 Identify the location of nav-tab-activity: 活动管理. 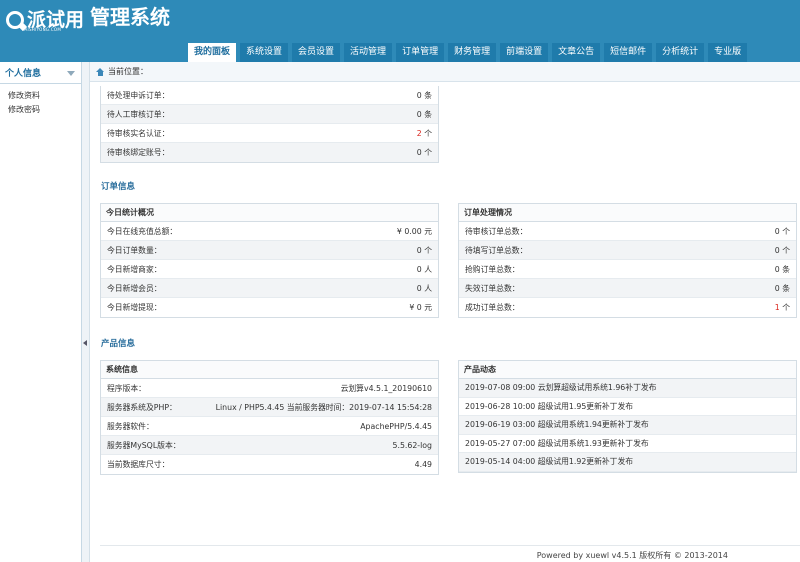
(368, 52).